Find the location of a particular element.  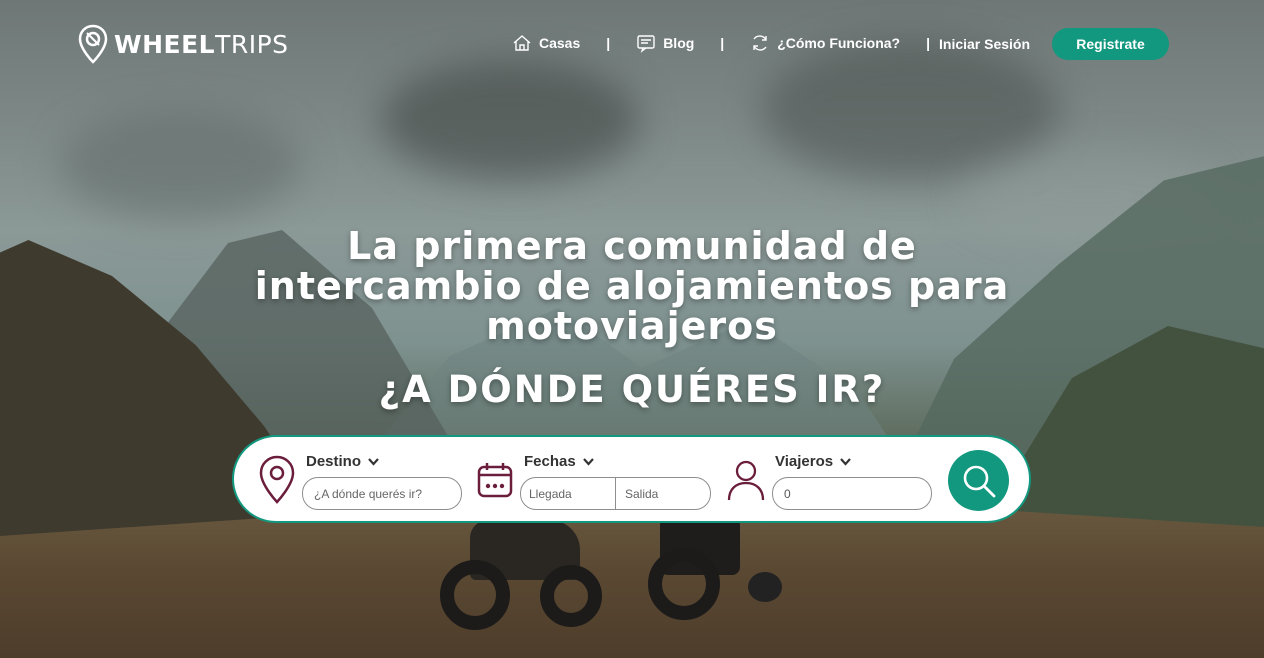

nav-item-casas: Casas is located at coordinates (546, 43).